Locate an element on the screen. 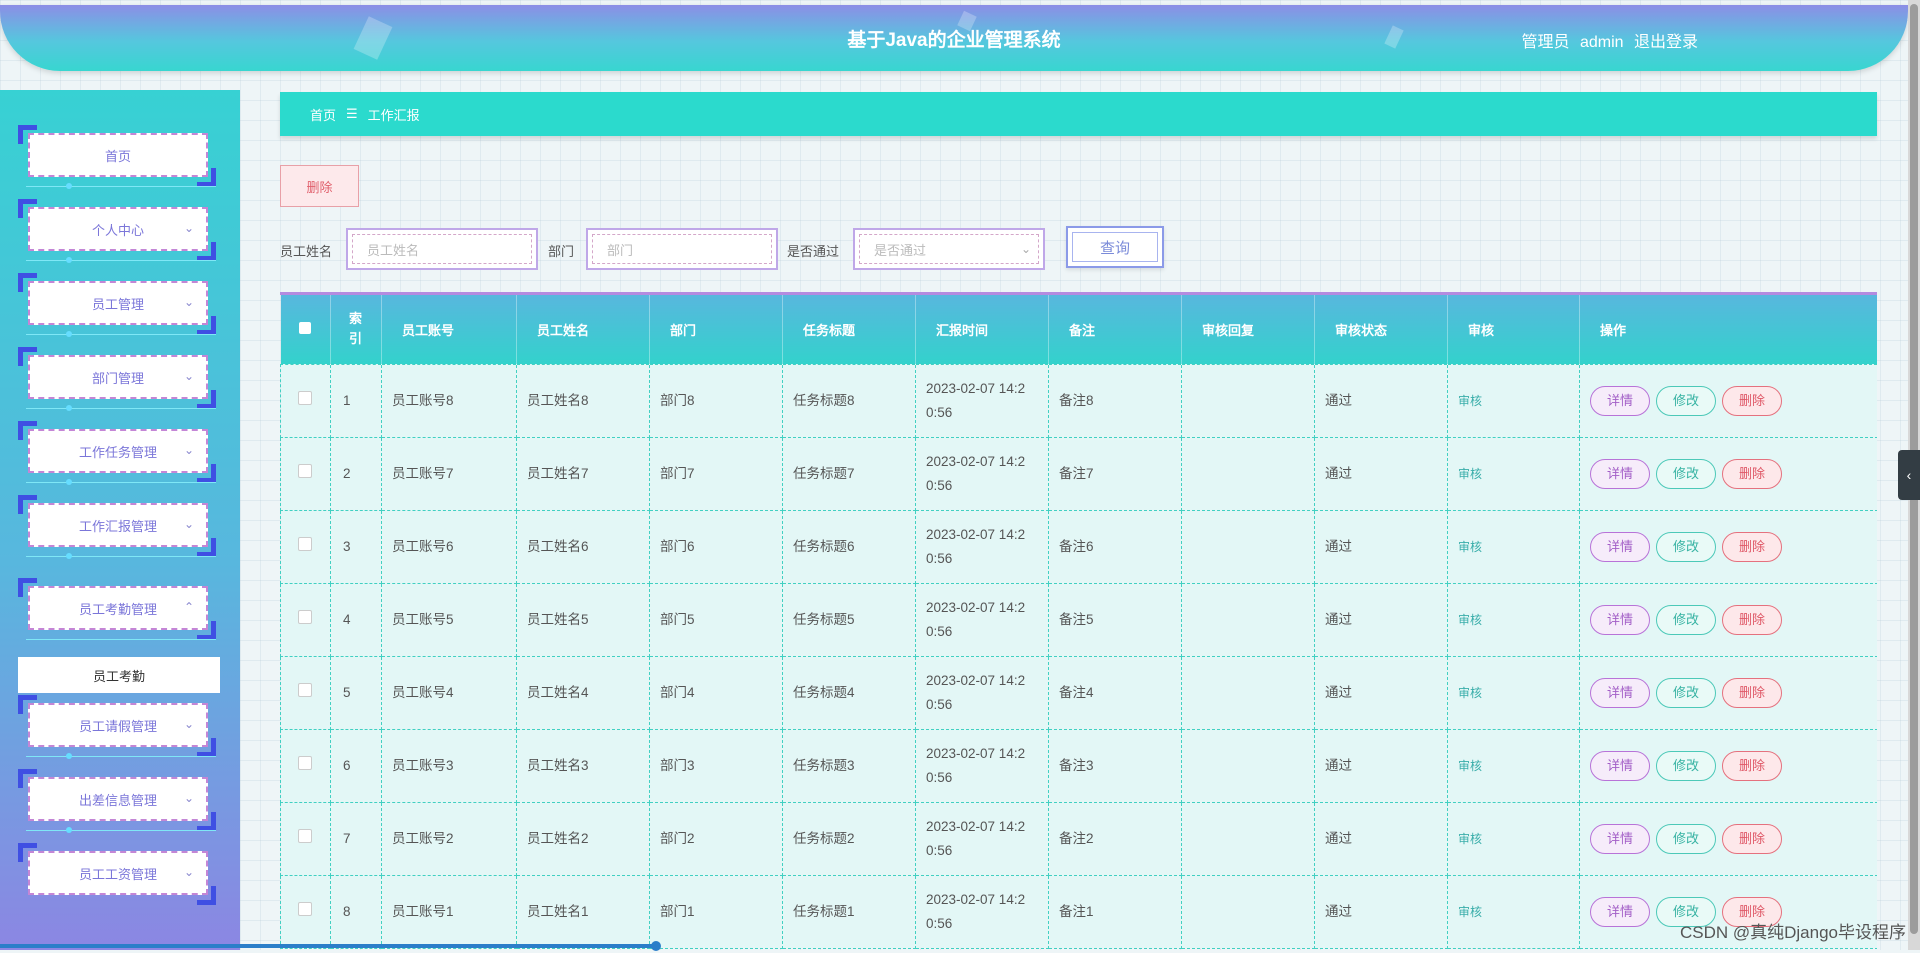 This screenshot has height=953, width=1920. name-filter-input: 员工姓名 is located at coordinates (442, 249).